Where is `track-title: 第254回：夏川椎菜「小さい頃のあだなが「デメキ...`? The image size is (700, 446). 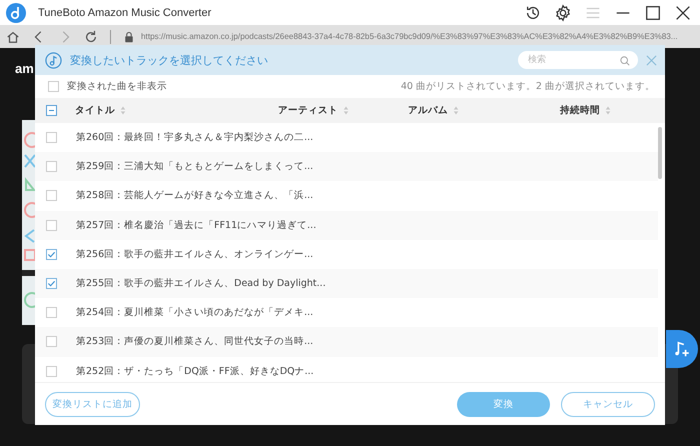 track-title: 第254回：夏川椎菜「小さい頃のあだなが「デメキ... is located at coordinates (195, 313).